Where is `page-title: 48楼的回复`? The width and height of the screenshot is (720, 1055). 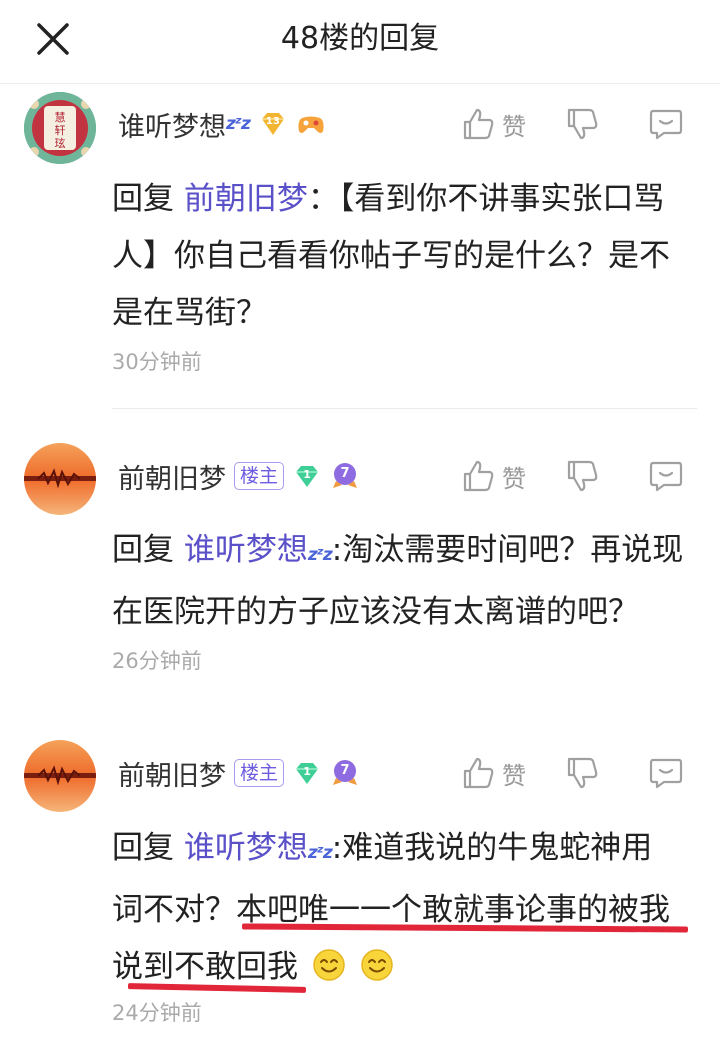 page-title: 48楼的回复 is located at coordinates (360, 38).